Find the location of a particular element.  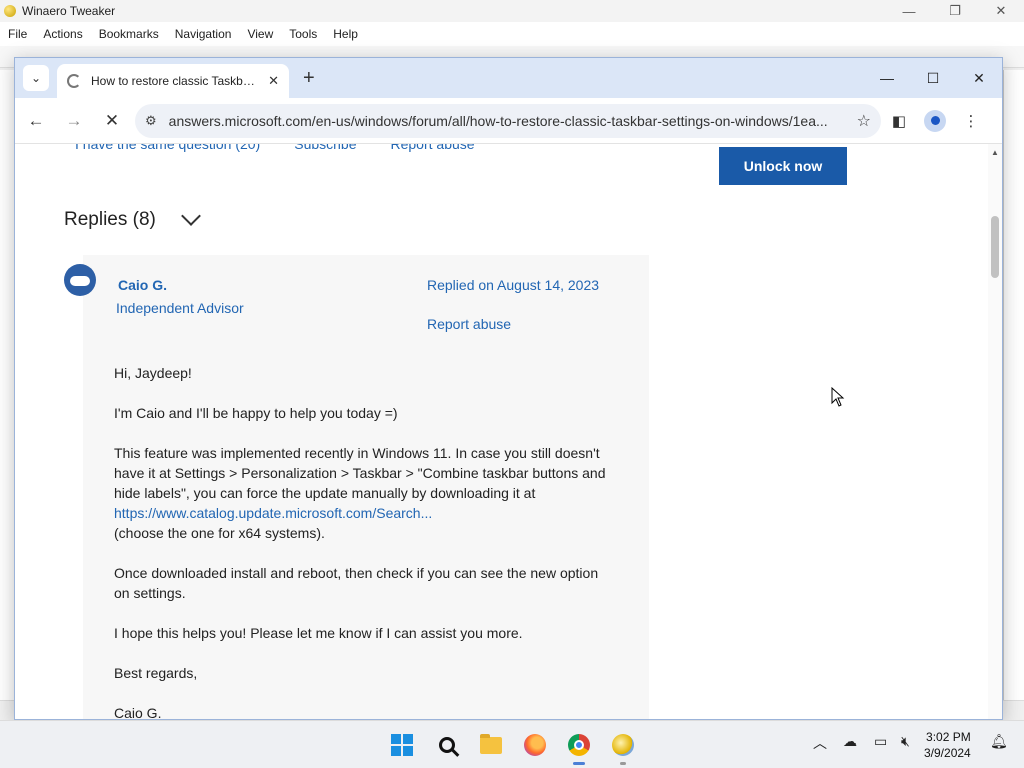

side-panel-icon: ◧ is located at coordinates (899, 121).